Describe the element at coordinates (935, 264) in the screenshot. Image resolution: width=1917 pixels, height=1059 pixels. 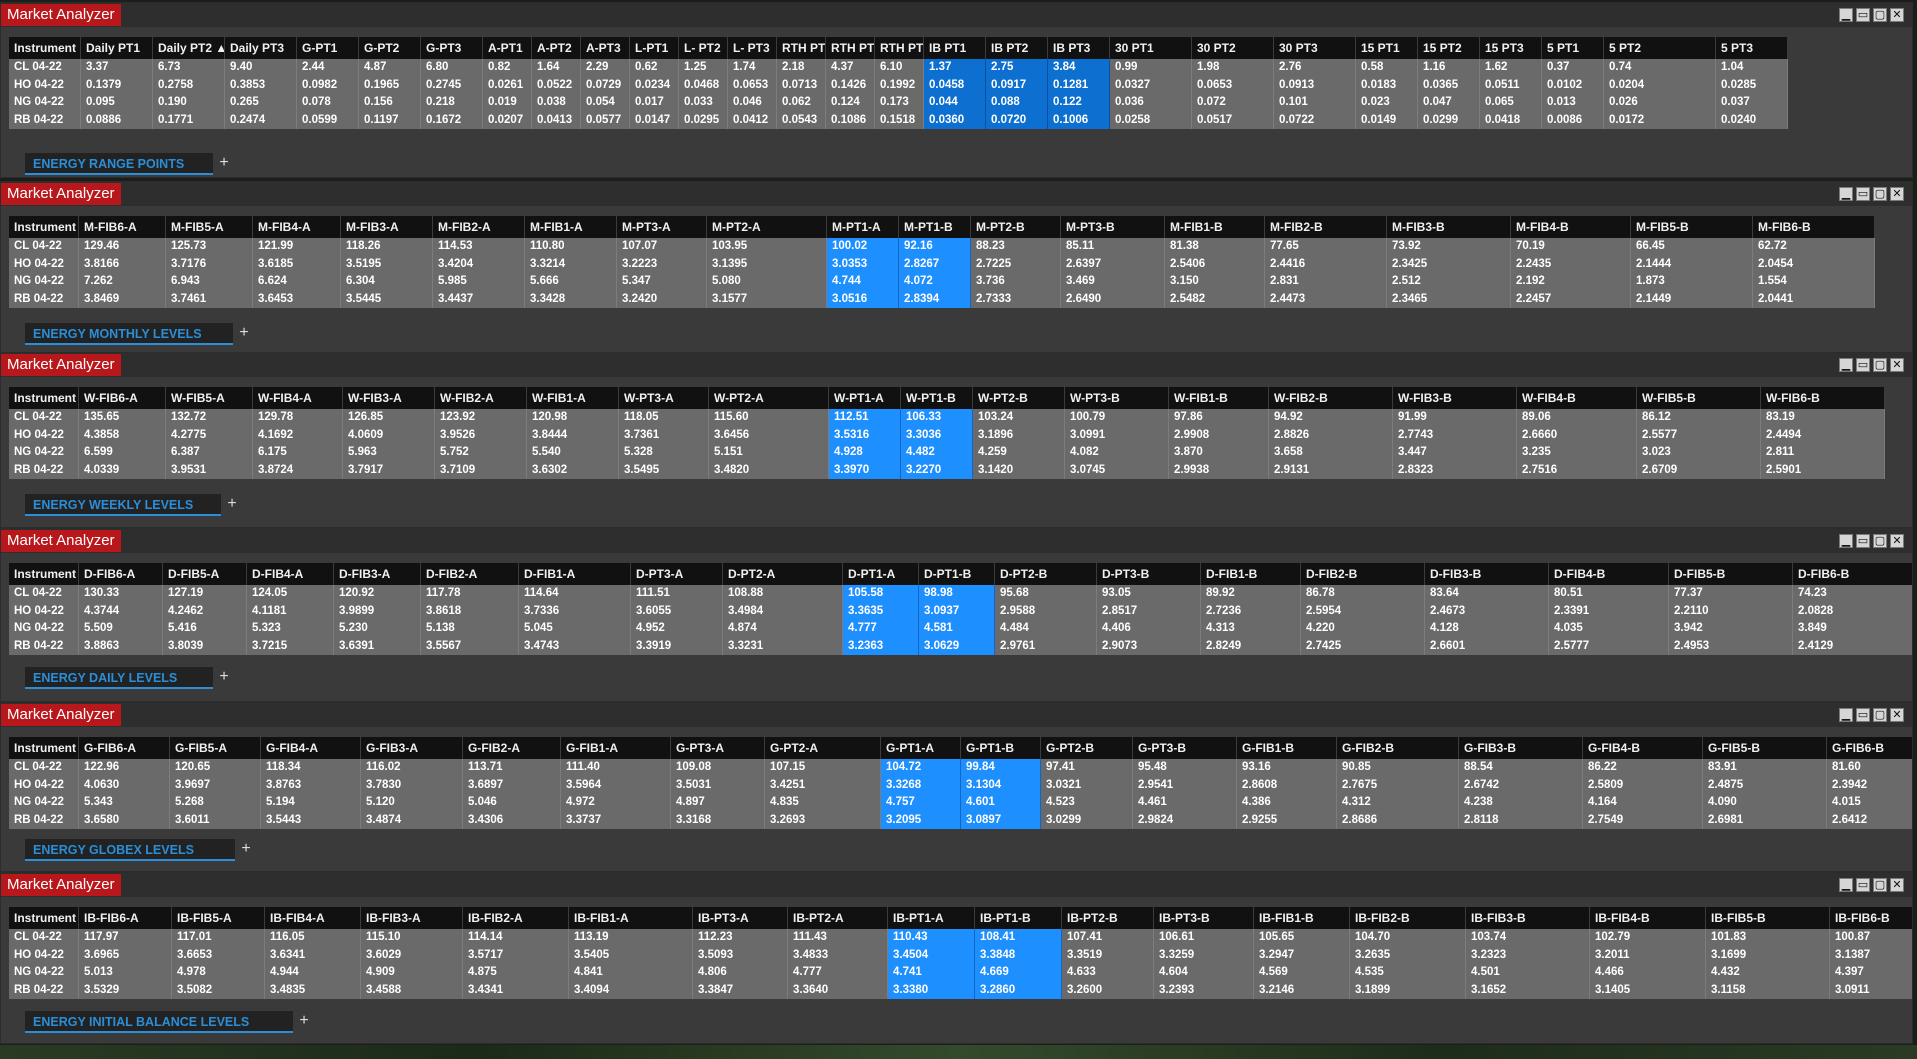
I see `value-cell: 2.8267` at that location.